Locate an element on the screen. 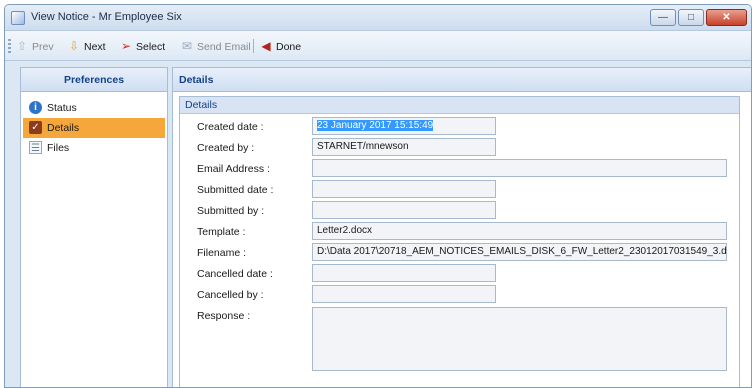  created-date-value: 23 January 2017 15:15:49 is located at coordinates (375, 125).